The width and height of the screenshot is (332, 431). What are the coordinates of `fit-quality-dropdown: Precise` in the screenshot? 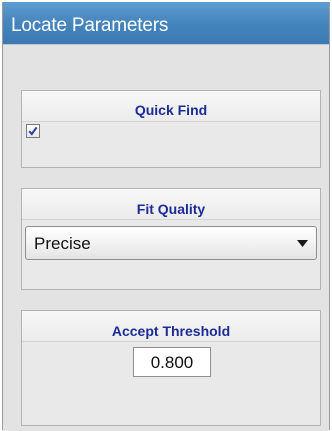 It's located at (171, 243).